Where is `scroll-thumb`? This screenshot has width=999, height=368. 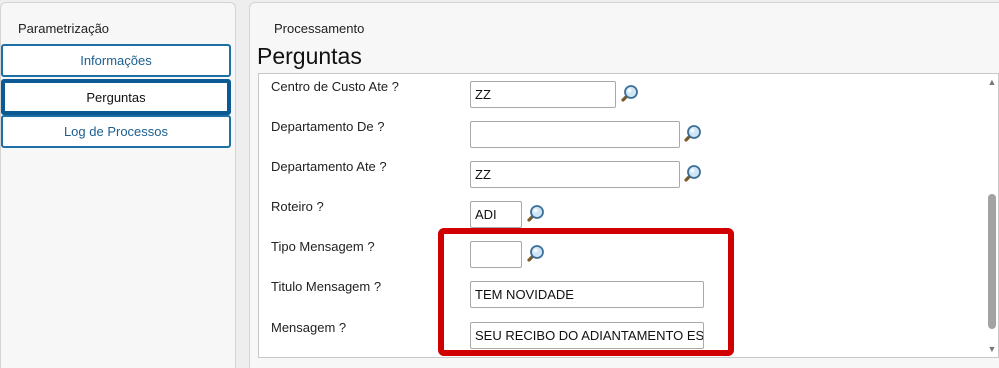
scroll-thumb is located at coordinates (992, 261).